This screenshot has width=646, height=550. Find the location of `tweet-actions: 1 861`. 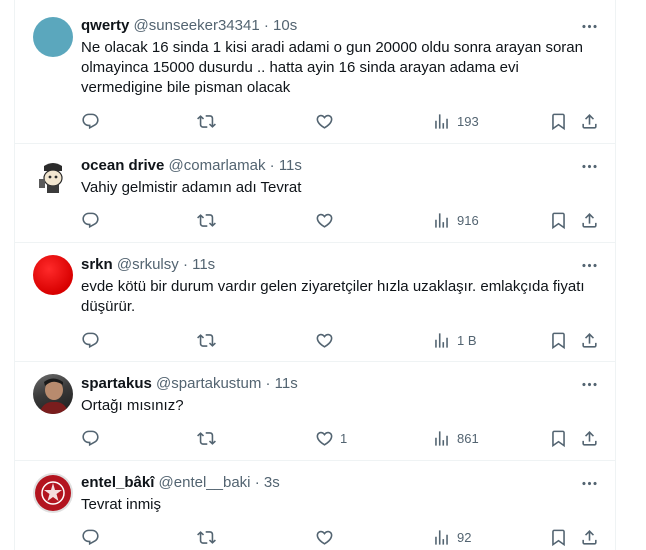

tweet-actions: 1 861 is located at coordinates (315, 438).